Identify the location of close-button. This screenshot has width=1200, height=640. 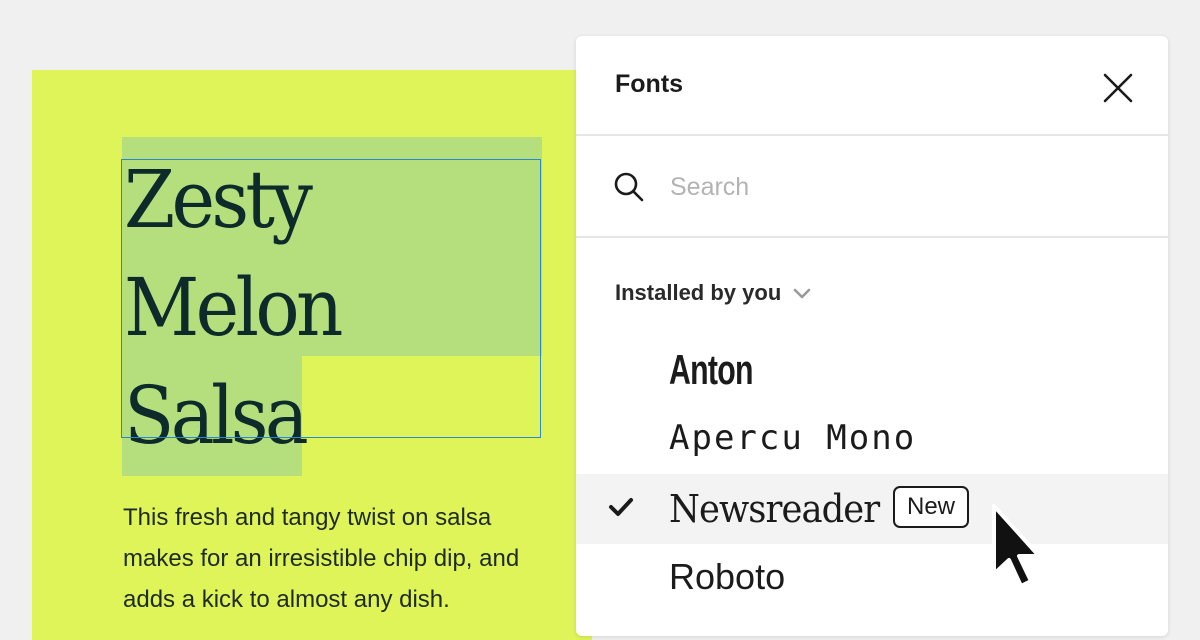
(1118, 88).